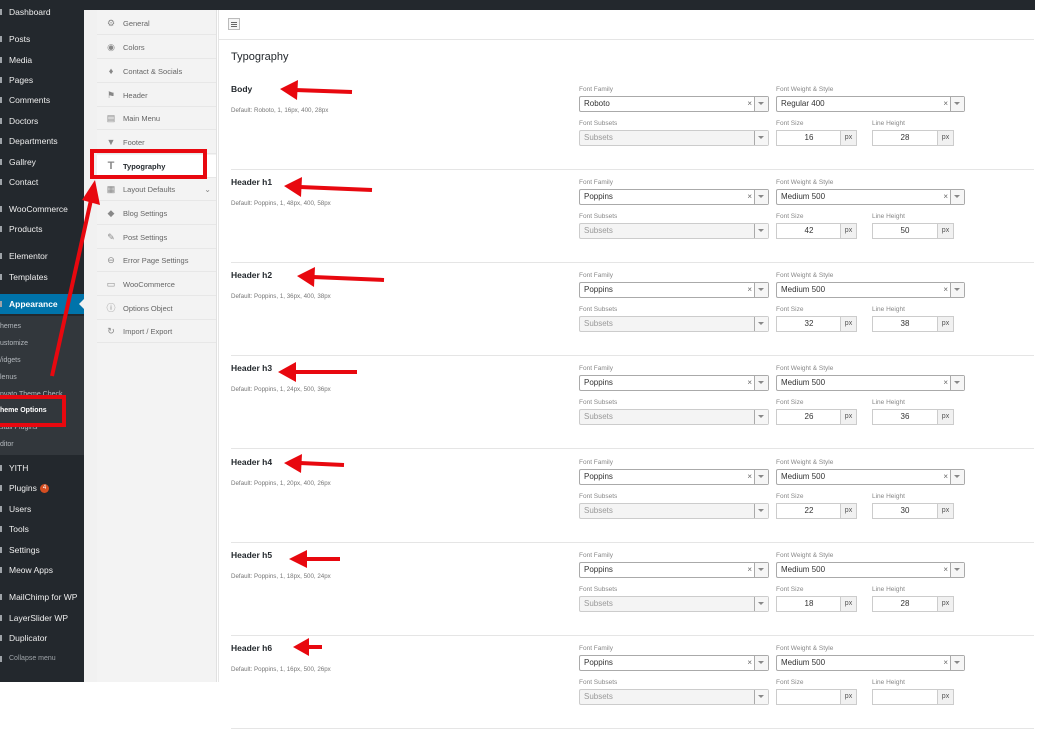  I want to click on options-tab-main-menu: ▤ Main Menu, so click(156, 118).